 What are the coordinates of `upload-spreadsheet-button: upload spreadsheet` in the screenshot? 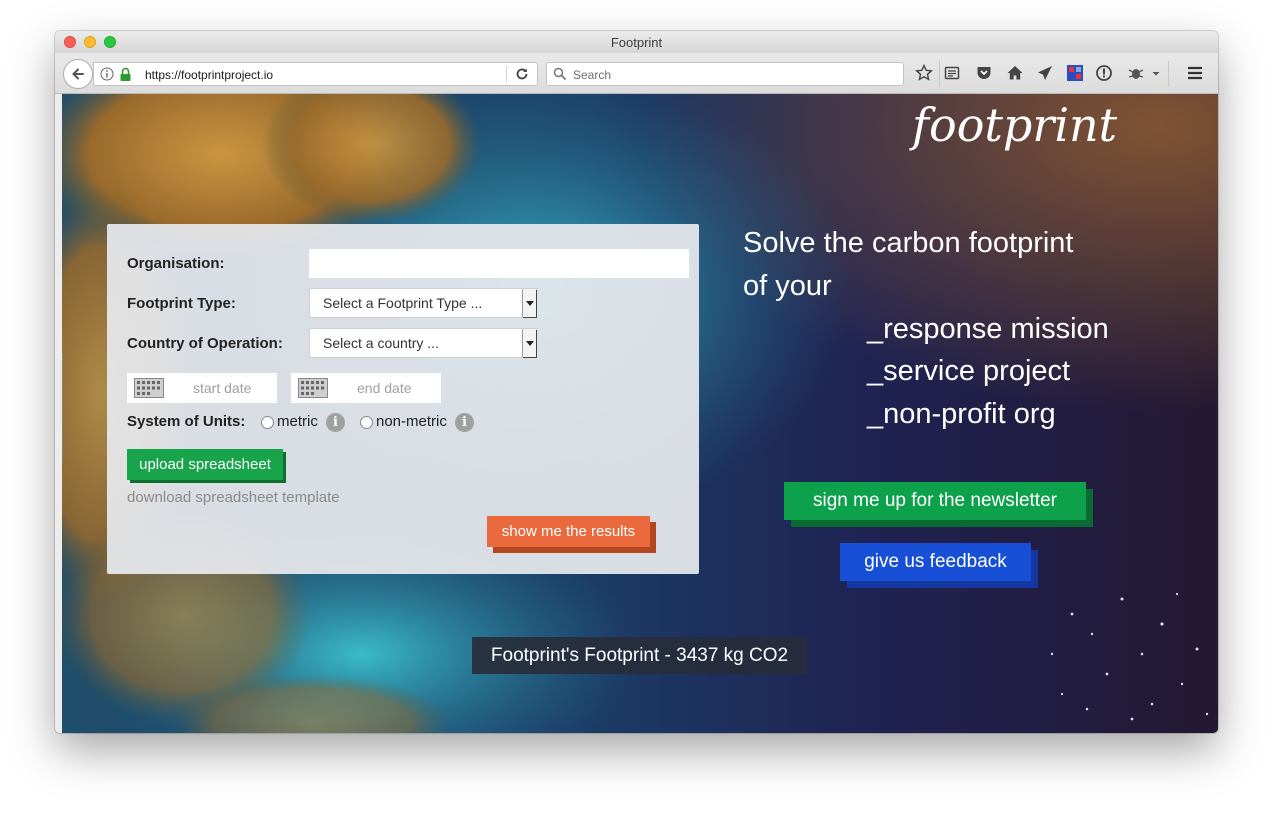 It's located at (205, 464).